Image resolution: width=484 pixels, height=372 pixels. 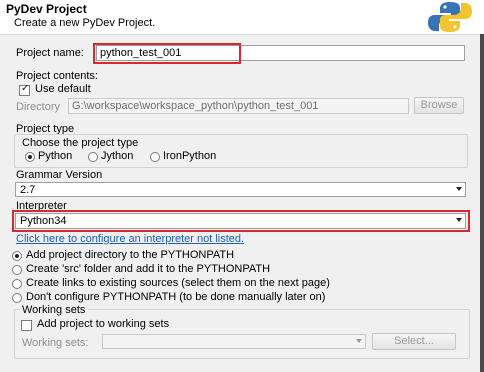 What do you see at coordinates (17, 284) in the screenshot?
I see `pythonpath-create-links-radio` at bounding box center [17, 284].